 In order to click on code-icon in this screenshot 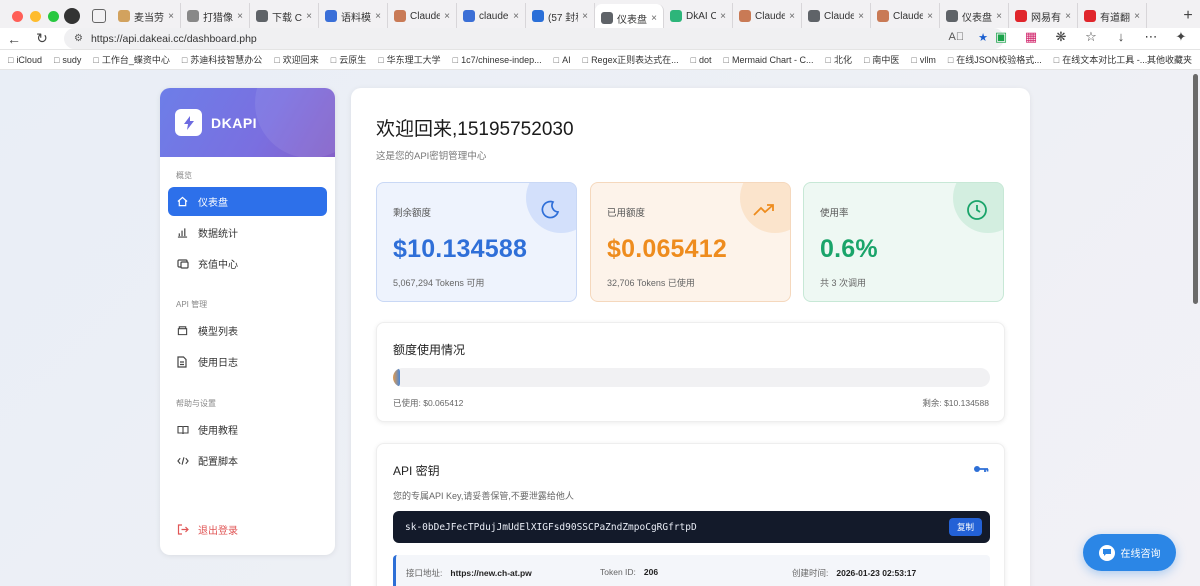, I will do `click(183, 461)`.